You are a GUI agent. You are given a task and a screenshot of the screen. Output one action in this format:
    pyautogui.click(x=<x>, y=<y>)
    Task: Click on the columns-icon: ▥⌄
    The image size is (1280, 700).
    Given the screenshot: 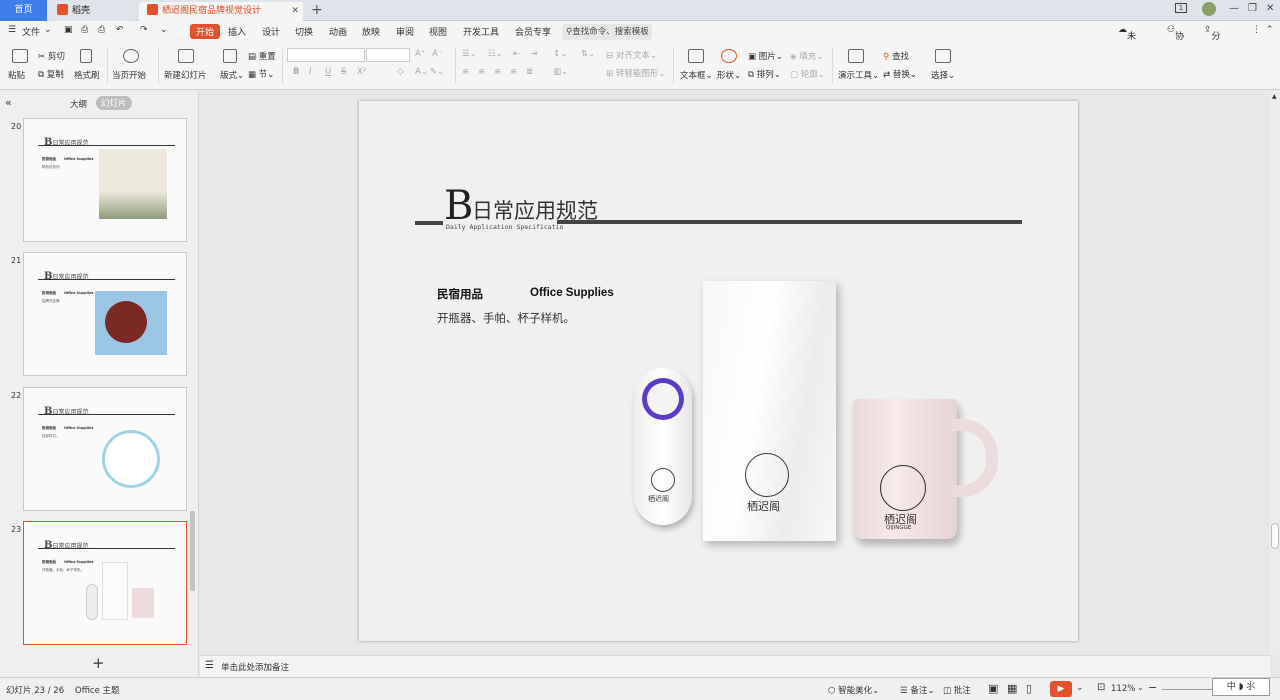 What is the action you would take?
    pyautogui.click(x=560, y=72)
    